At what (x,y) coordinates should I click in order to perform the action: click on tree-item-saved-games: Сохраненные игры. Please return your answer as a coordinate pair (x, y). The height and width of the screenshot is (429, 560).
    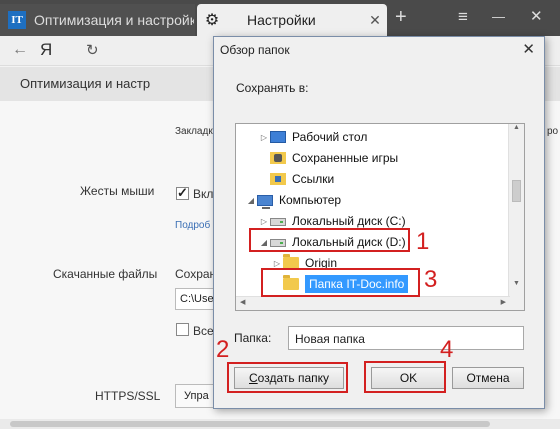
    Looking at the image, I should click on (328, 158).